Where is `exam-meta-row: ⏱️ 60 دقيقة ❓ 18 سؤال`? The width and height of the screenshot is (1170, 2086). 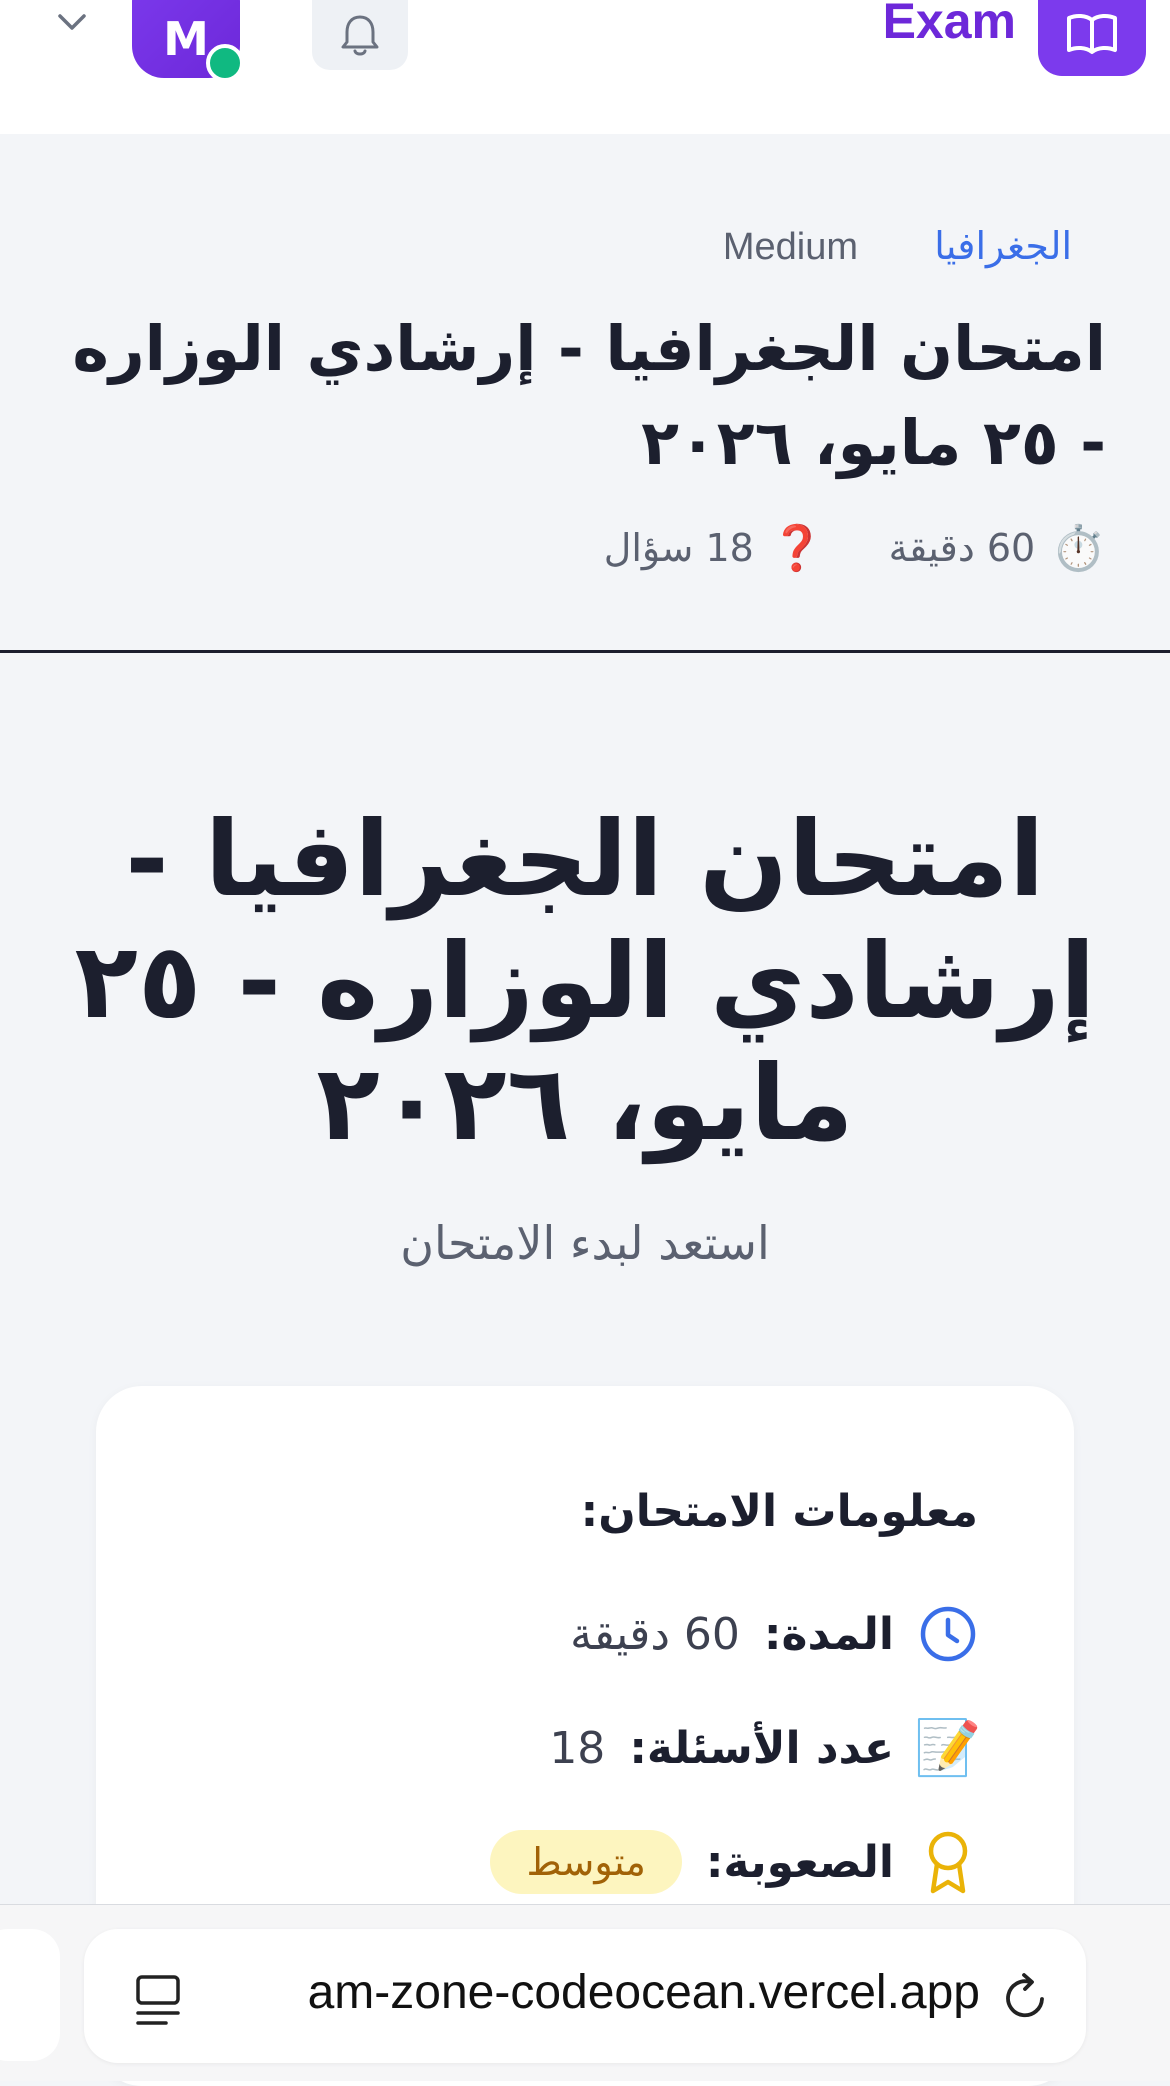 exam-meta-row: ⏱️ 60 دقيقة ❓ 18 سؤال is located at coordinates (855, 548).